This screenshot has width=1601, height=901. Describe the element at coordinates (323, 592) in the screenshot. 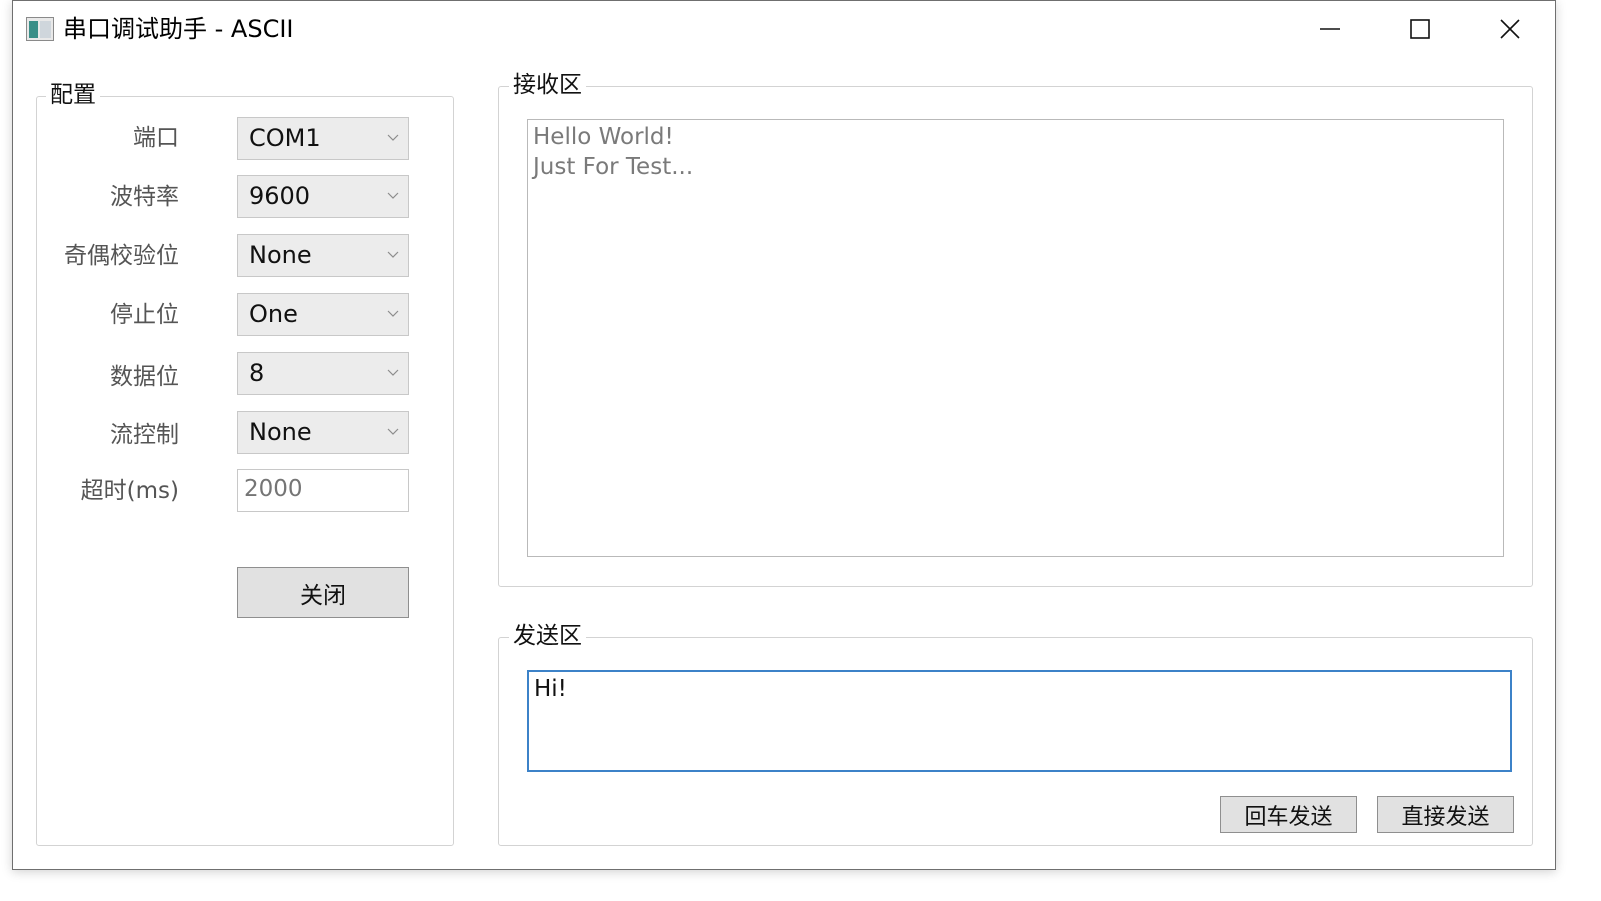

I see `close-port-button: 关闭` at that location.